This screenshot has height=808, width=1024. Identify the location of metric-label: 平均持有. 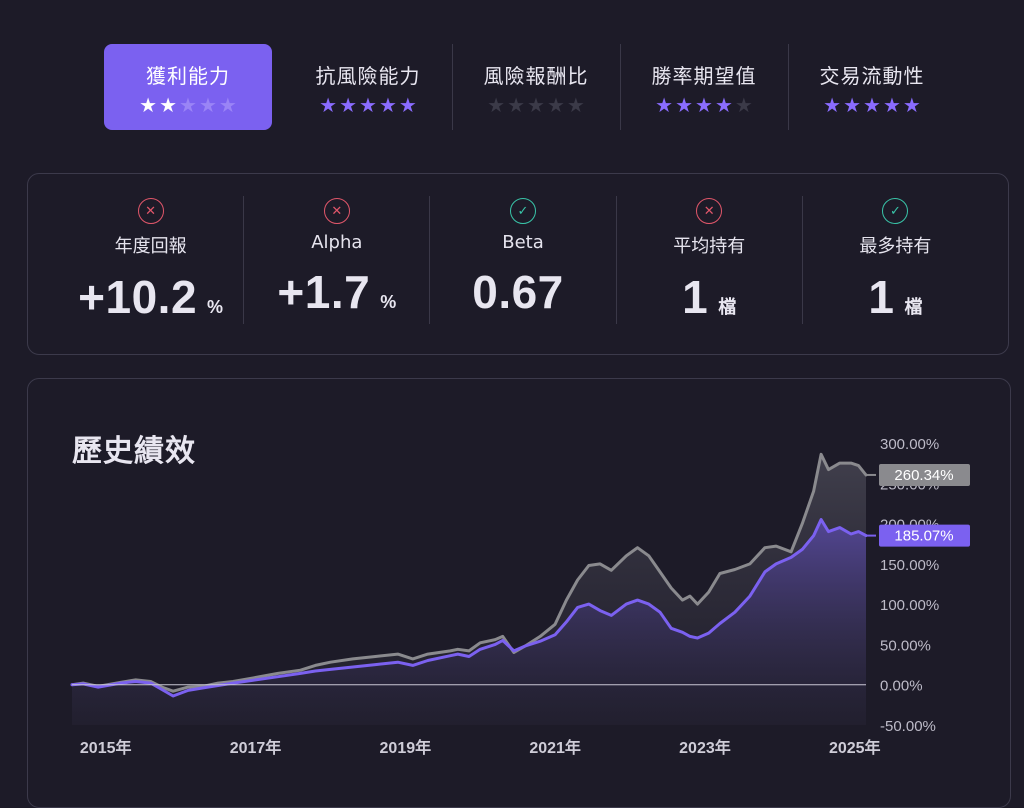
(709, 246).